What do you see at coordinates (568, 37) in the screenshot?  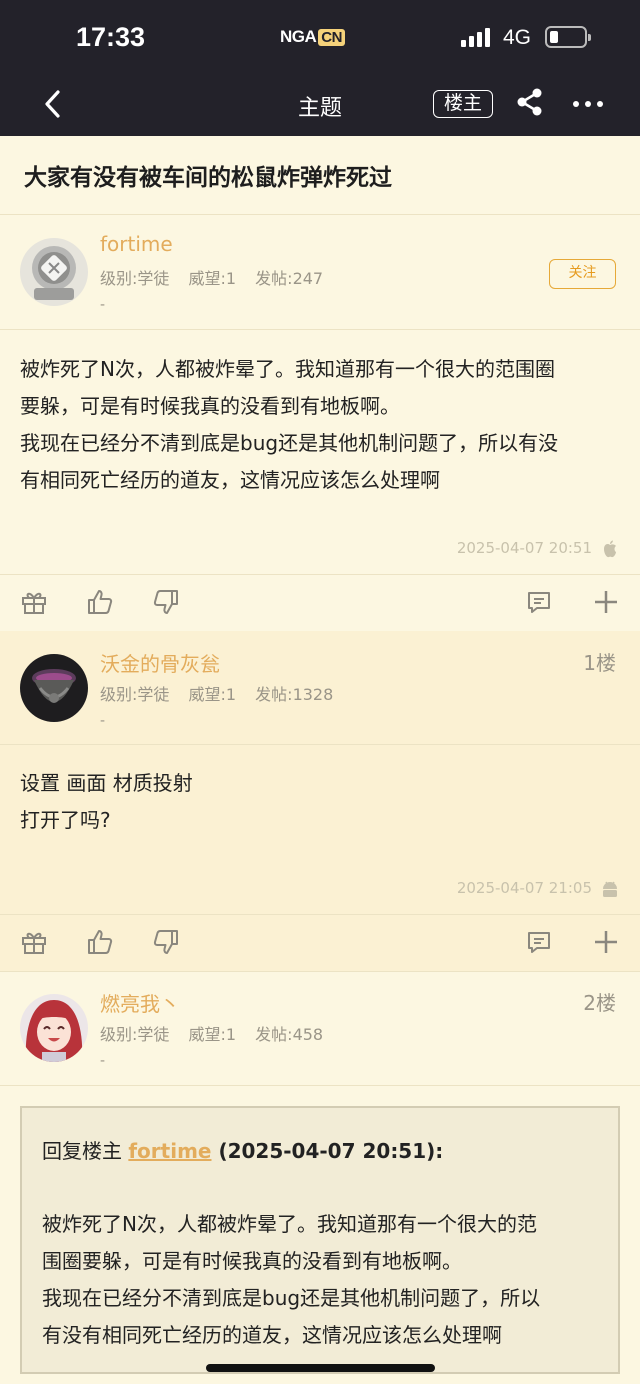 I see `battery-icon` at bounding box center [568, 37].